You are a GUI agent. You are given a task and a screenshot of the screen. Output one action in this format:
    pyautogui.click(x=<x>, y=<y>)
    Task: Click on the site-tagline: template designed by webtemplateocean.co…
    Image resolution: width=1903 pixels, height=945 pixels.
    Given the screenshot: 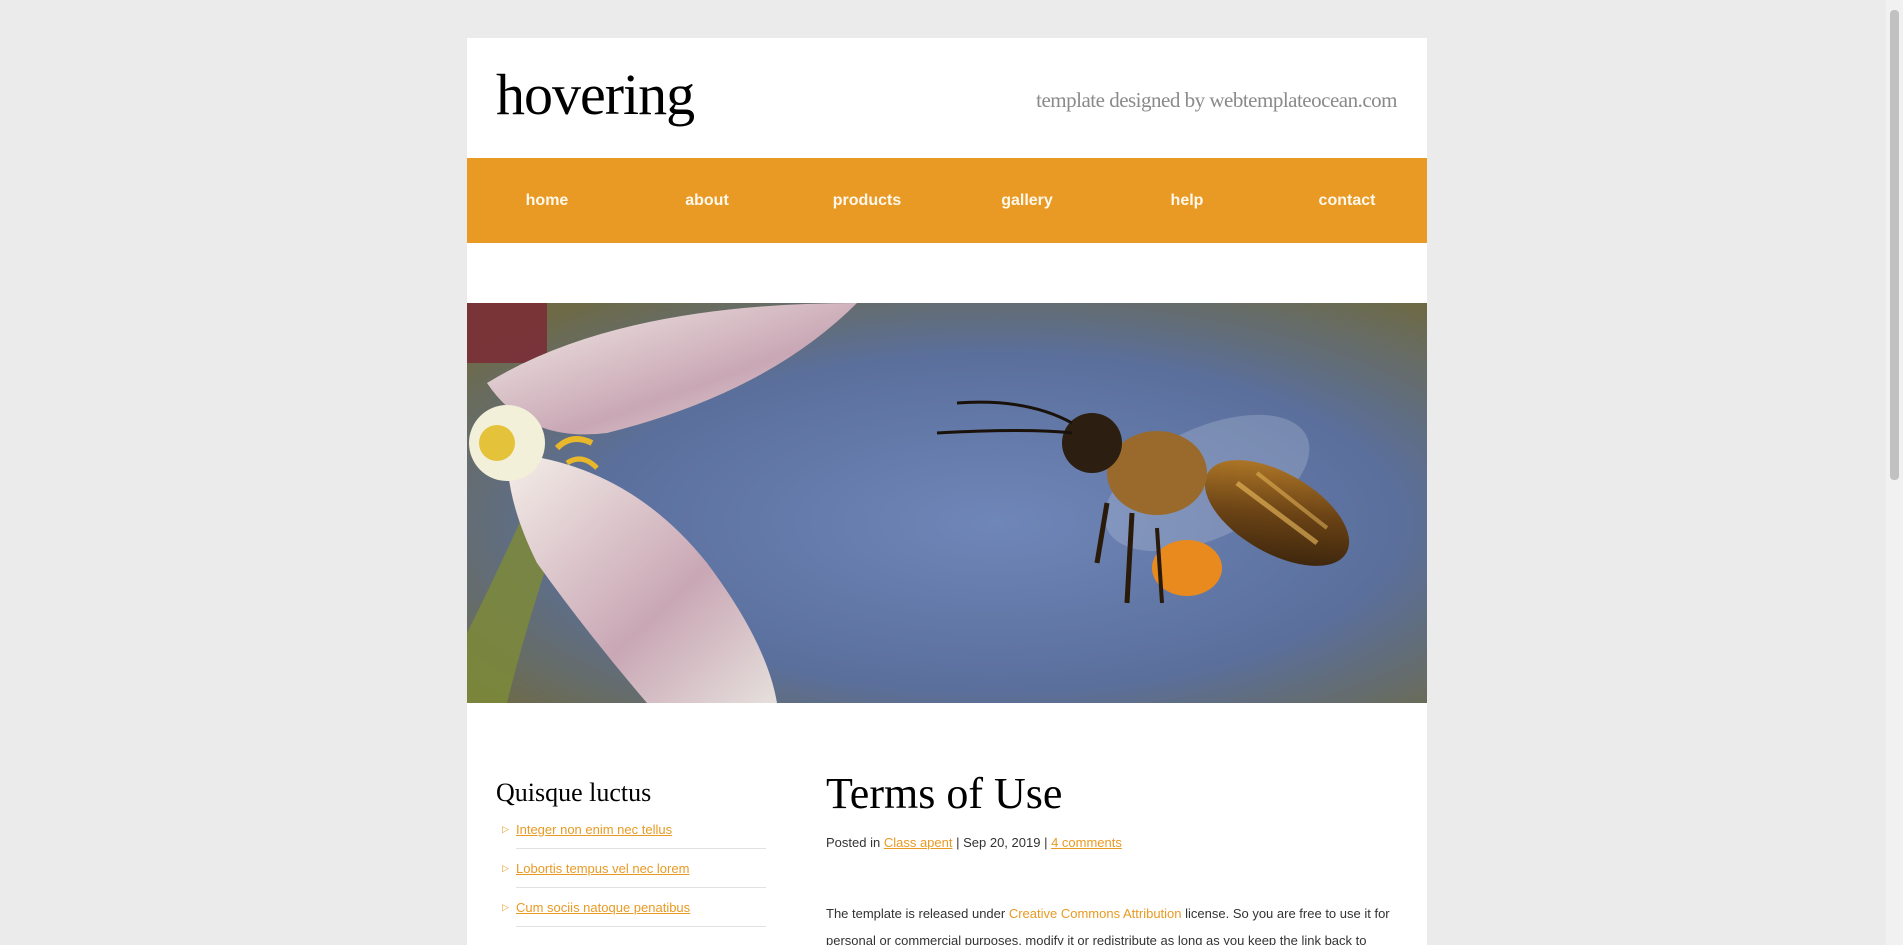 What is the action you would take?
    pyautogui.click(x=1216, y=100)
    